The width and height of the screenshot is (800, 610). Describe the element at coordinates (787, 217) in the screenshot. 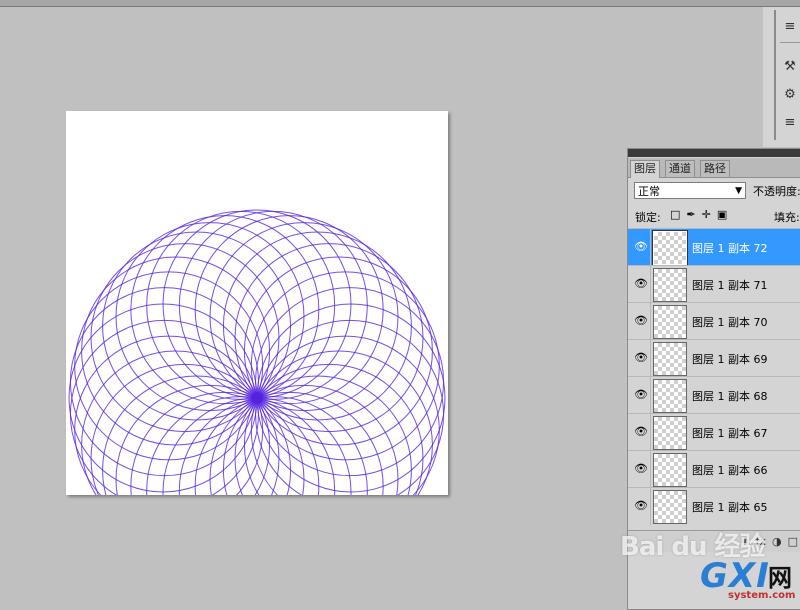

I see `fill-label: 填充:` at that location.